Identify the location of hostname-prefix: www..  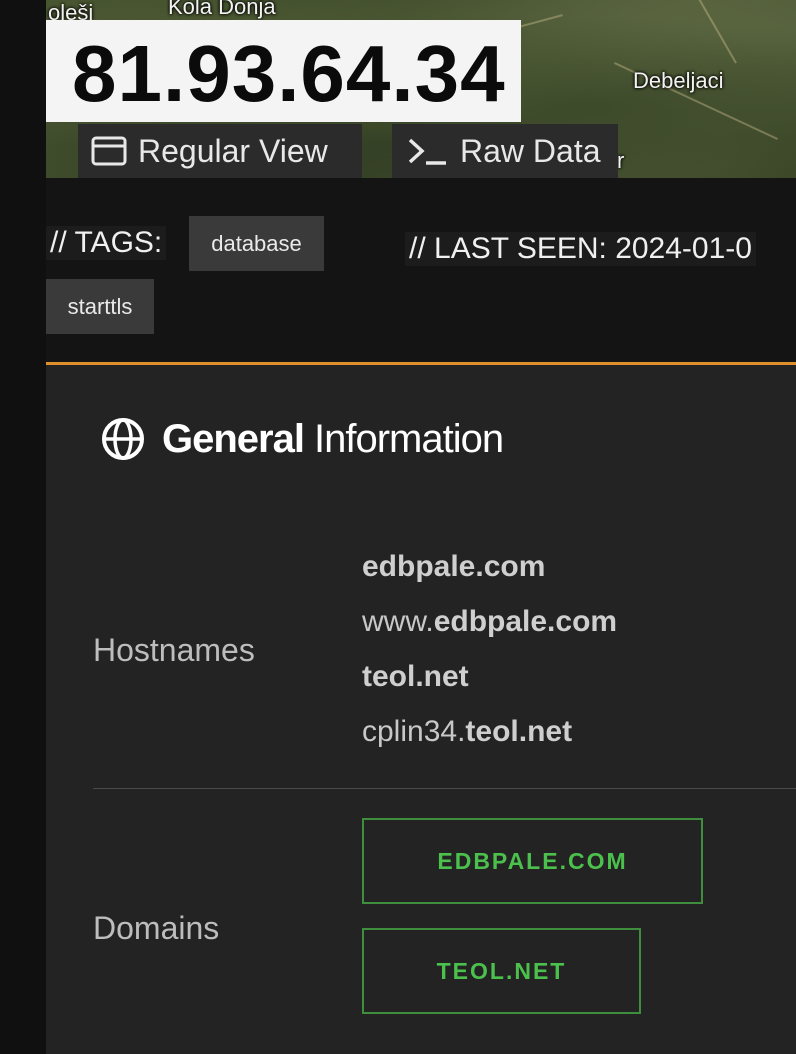
(398, 621).